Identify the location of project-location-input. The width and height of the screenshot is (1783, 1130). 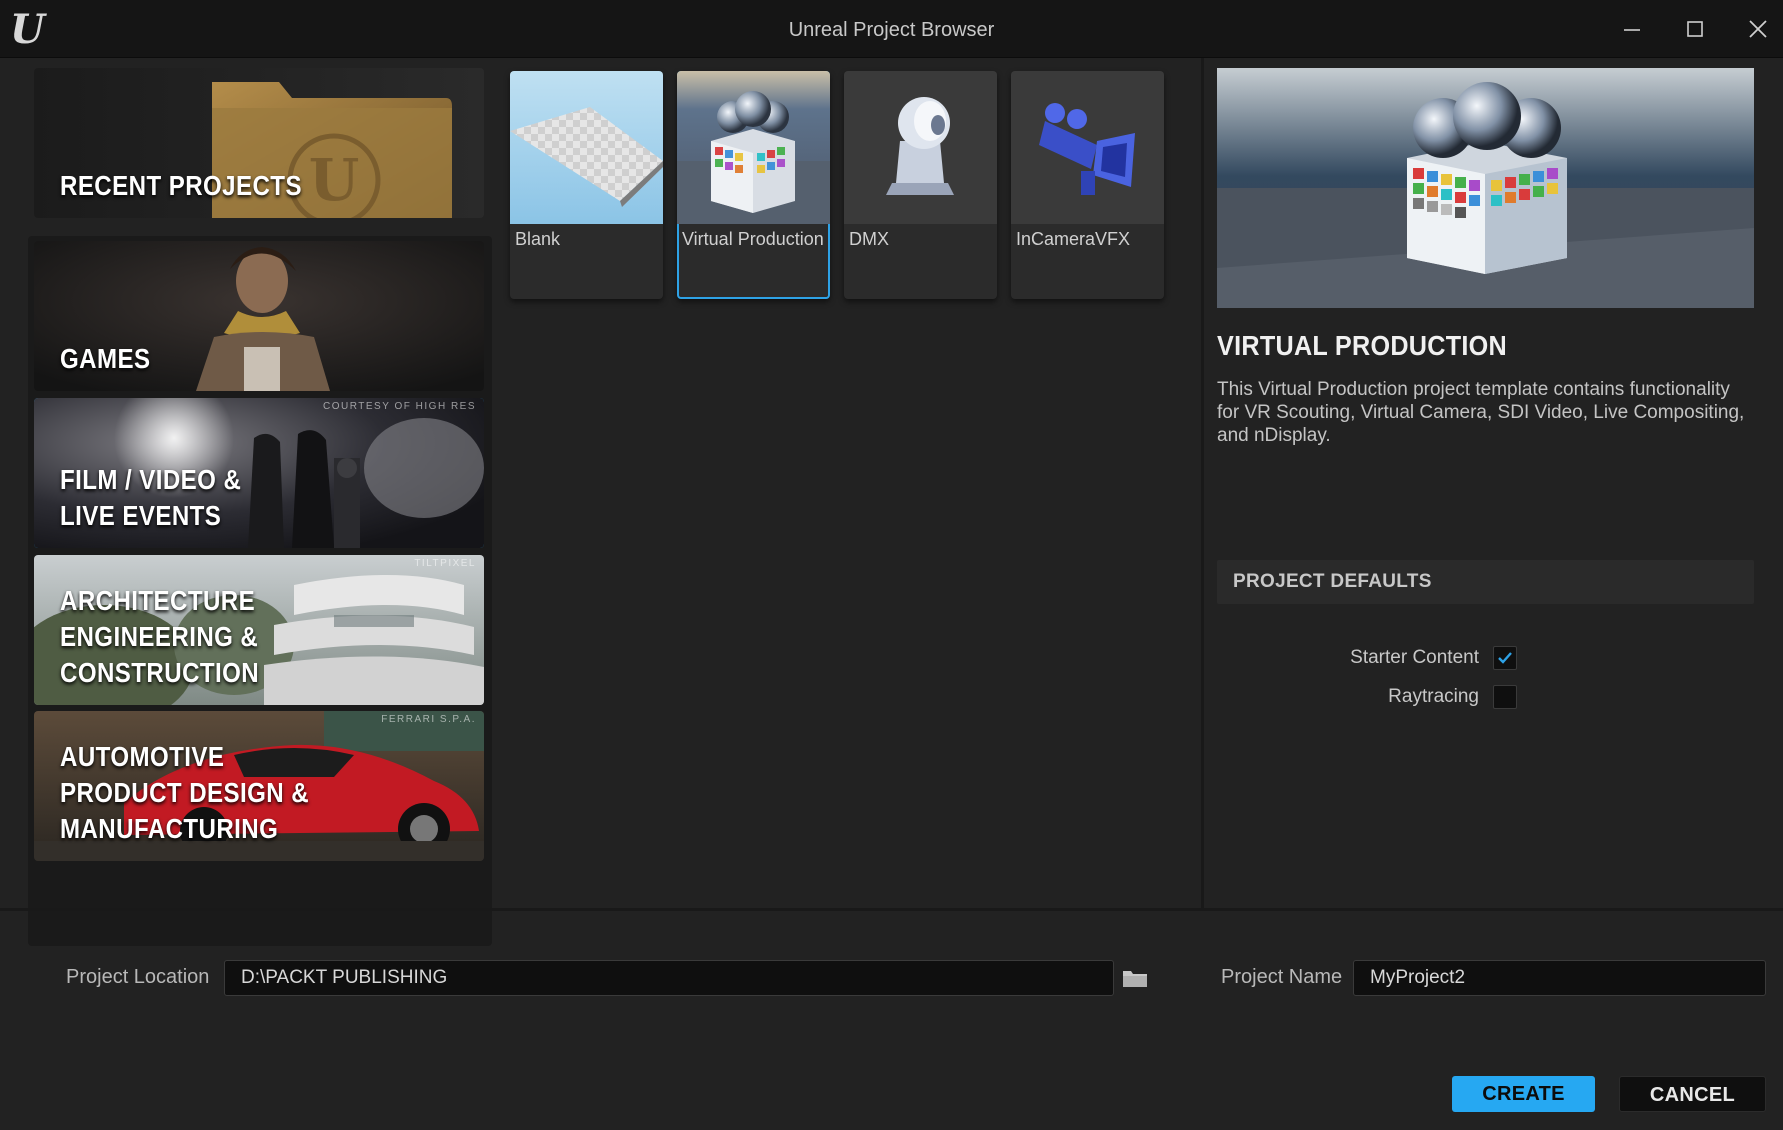
(669, 978).